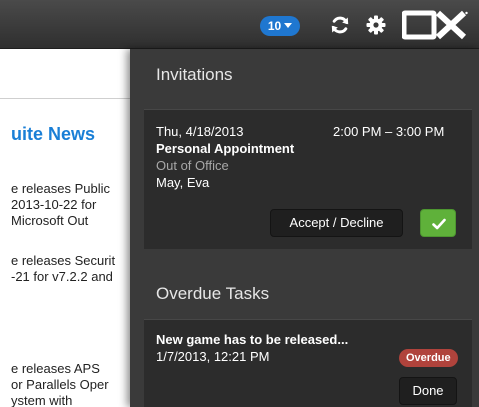 The height and width of the screenshot is (407, 479). What do you see at coordinates (194, 74) in the screenshot?
I see `invitations-title: Invitations` at bounding box center [194, 74].